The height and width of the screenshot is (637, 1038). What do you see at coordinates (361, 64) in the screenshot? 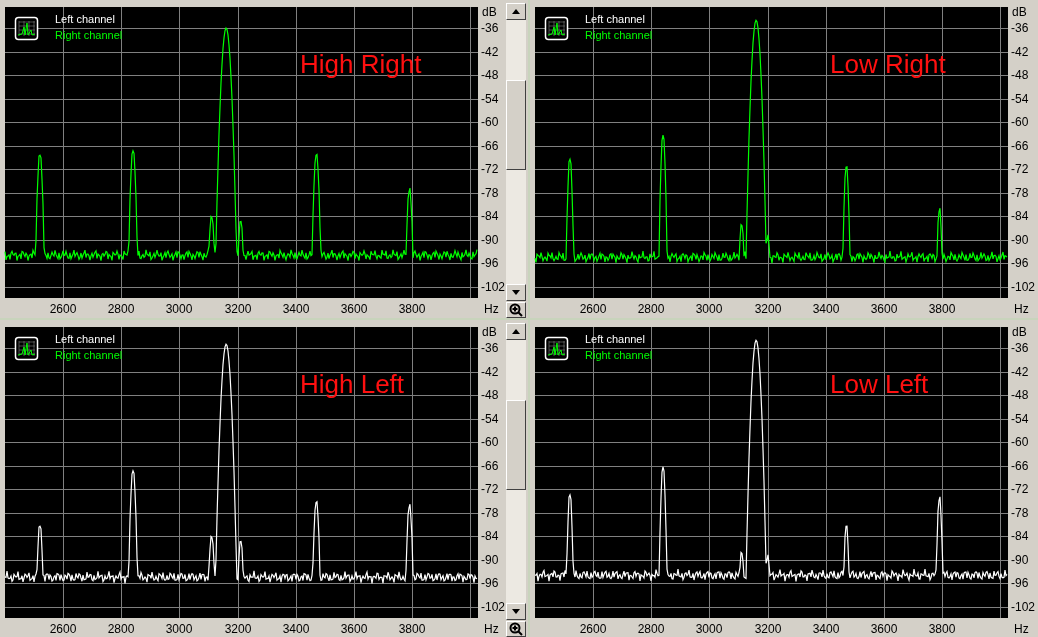
I see `panel-title: High Right` at bounding box center [361, 64].